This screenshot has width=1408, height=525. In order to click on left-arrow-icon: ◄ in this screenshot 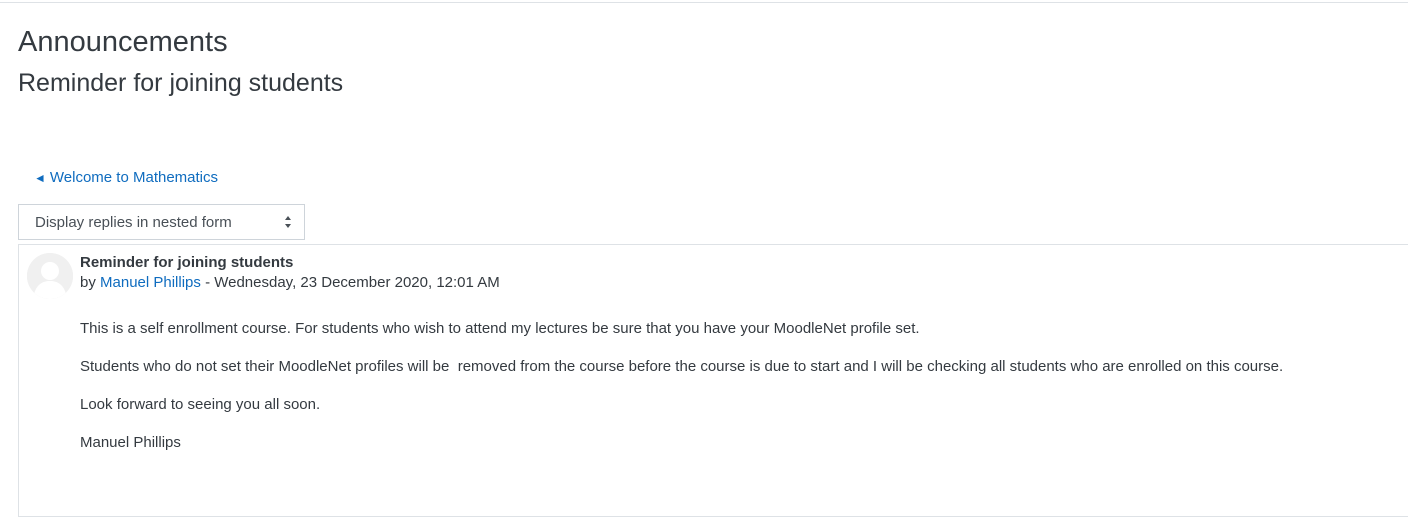, I will do `click(40, 178)`.